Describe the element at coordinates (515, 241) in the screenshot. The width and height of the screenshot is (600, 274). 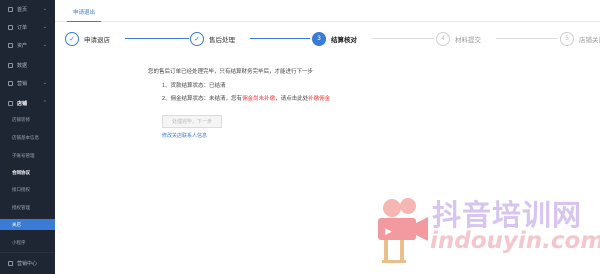
I see `watermark-en-text: indouyin.com` at that location.